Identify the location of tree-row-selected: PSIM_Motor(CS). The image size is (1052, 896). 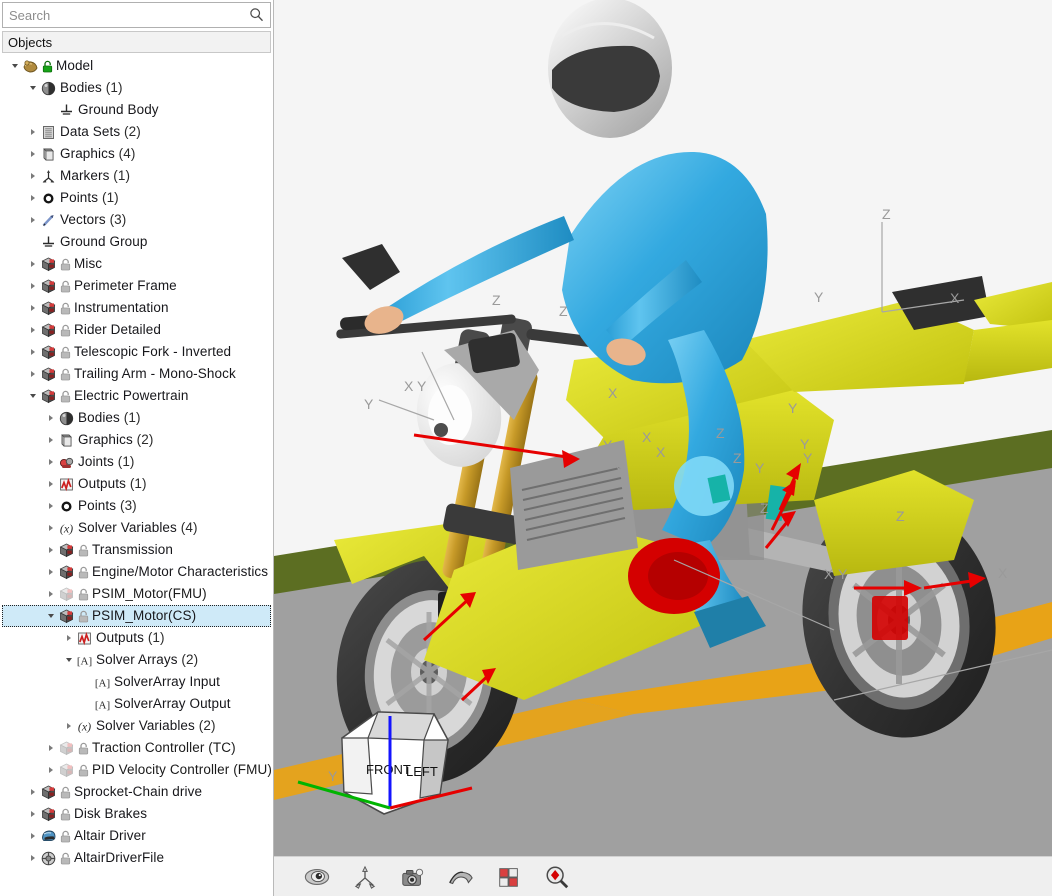
(136, 616).